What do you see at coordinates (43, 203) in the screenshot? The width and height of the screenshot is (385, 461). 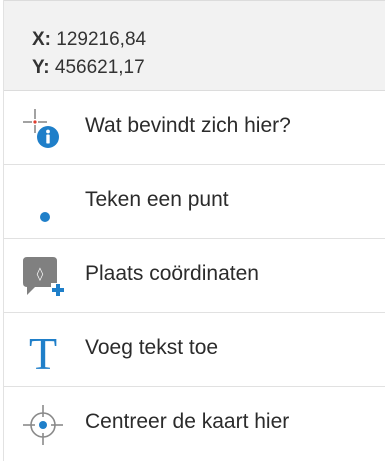 I see `point-icon` at bounding box center [43, 203].